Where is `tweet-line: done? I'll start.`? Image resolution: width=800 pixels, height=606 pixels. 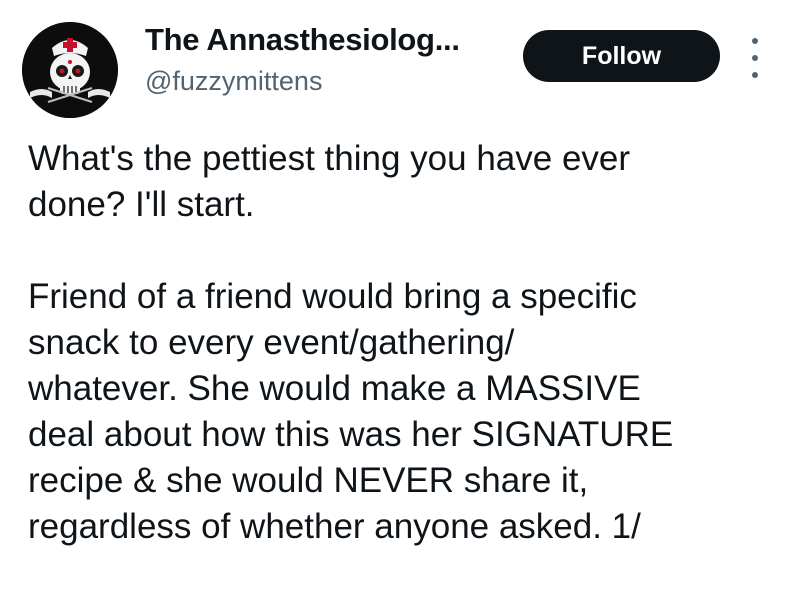
tweet-line: done? I'll start. is located at coordinates (141, 204).